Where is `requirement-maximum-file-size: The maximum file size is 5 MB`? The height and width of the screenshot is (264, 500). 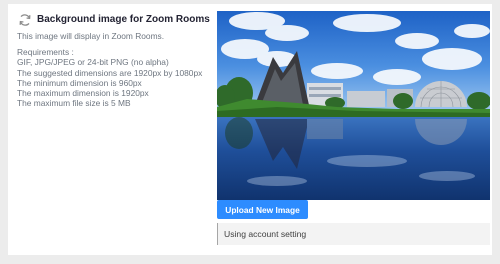 requirement-maximum-file-size: The maximum file size is 5 MB is located at coordinates (74, 103).